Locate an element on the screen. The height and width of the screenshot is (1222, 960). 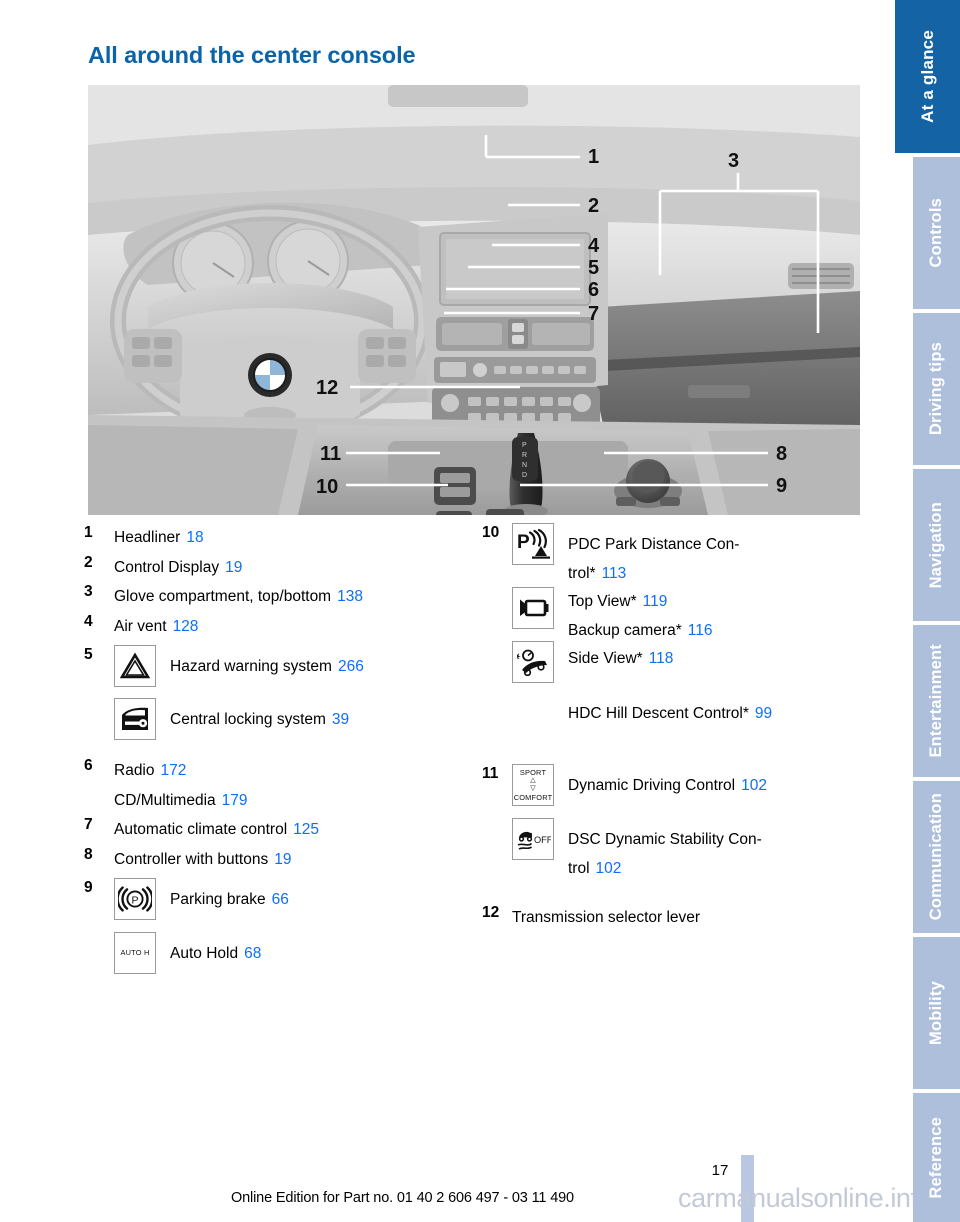
svg-text: 9 is located at coordinates (781, 486).